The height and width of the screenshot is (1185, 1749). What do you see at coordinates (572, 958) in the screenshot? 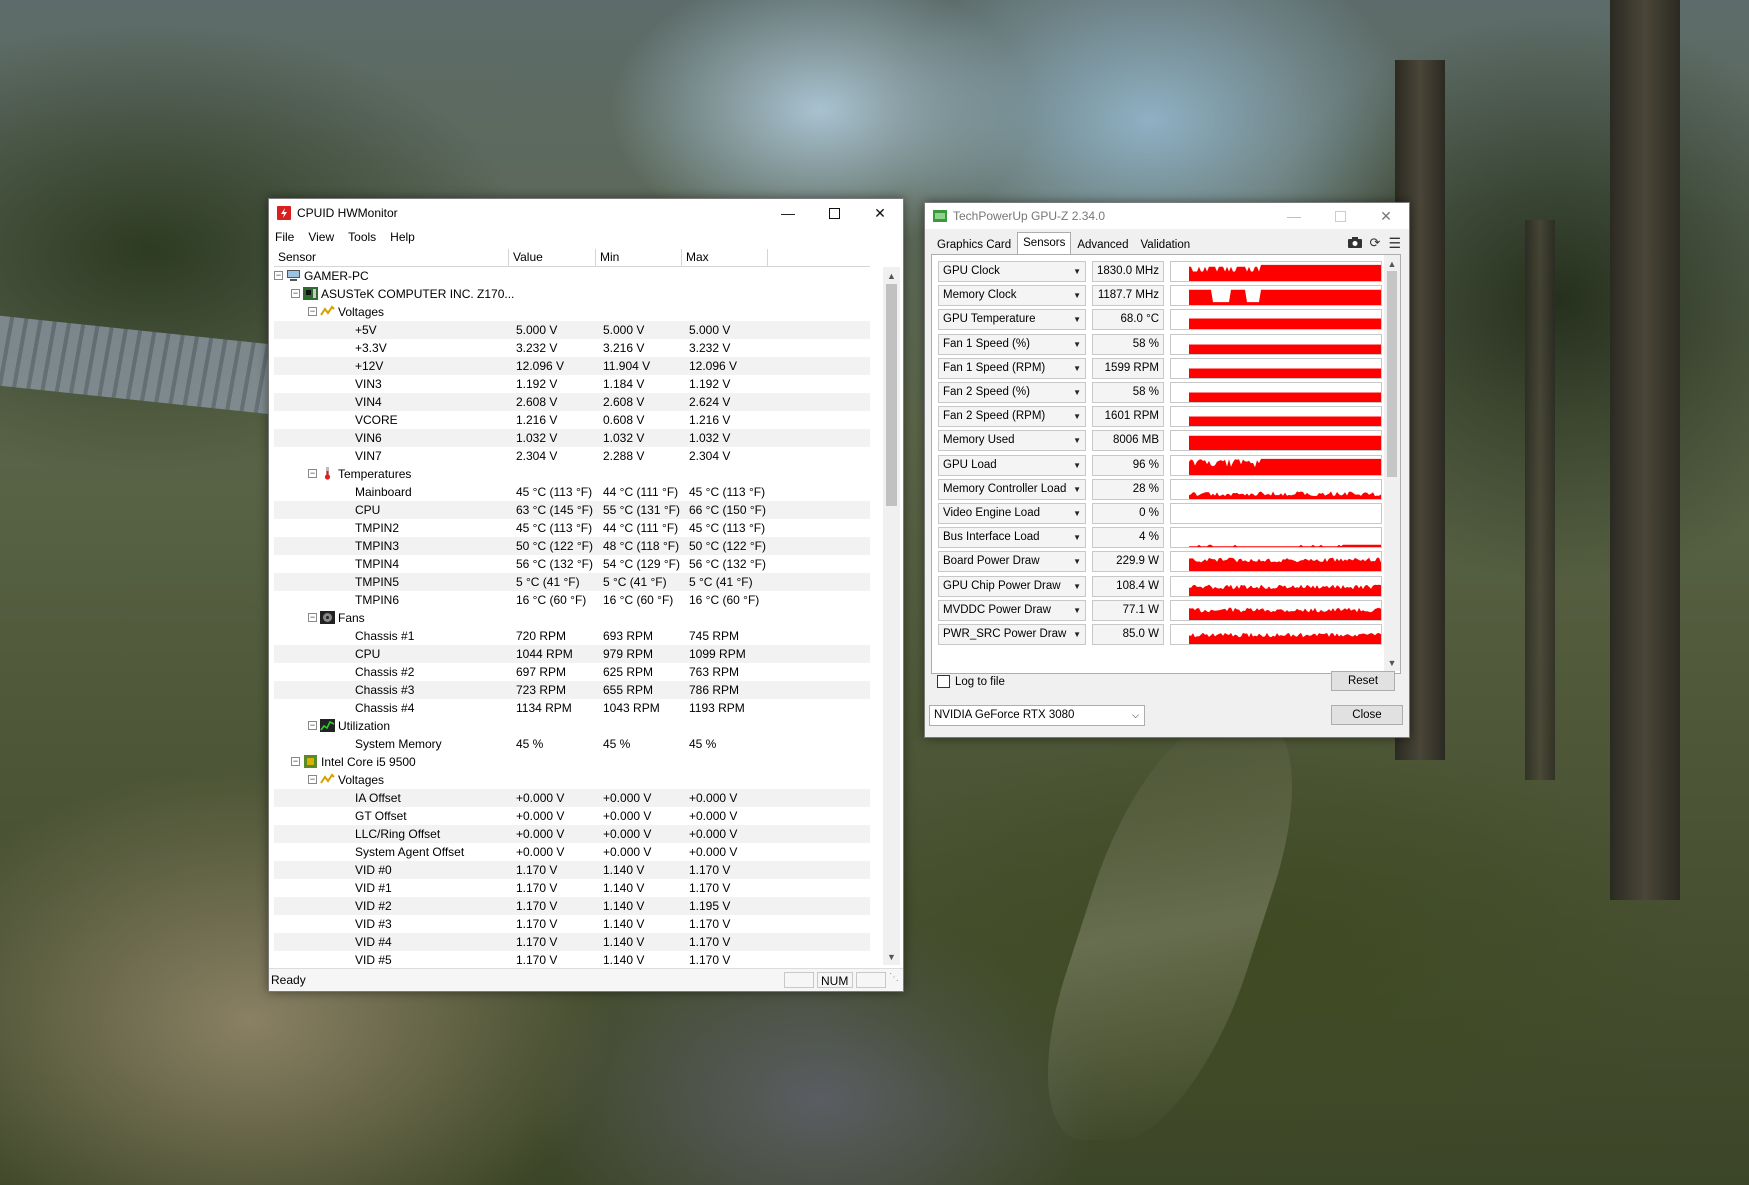
I see `sensor-row: VID #5 1.170 V 1.140 V 1.170 V` at bounding box center [572, 958].